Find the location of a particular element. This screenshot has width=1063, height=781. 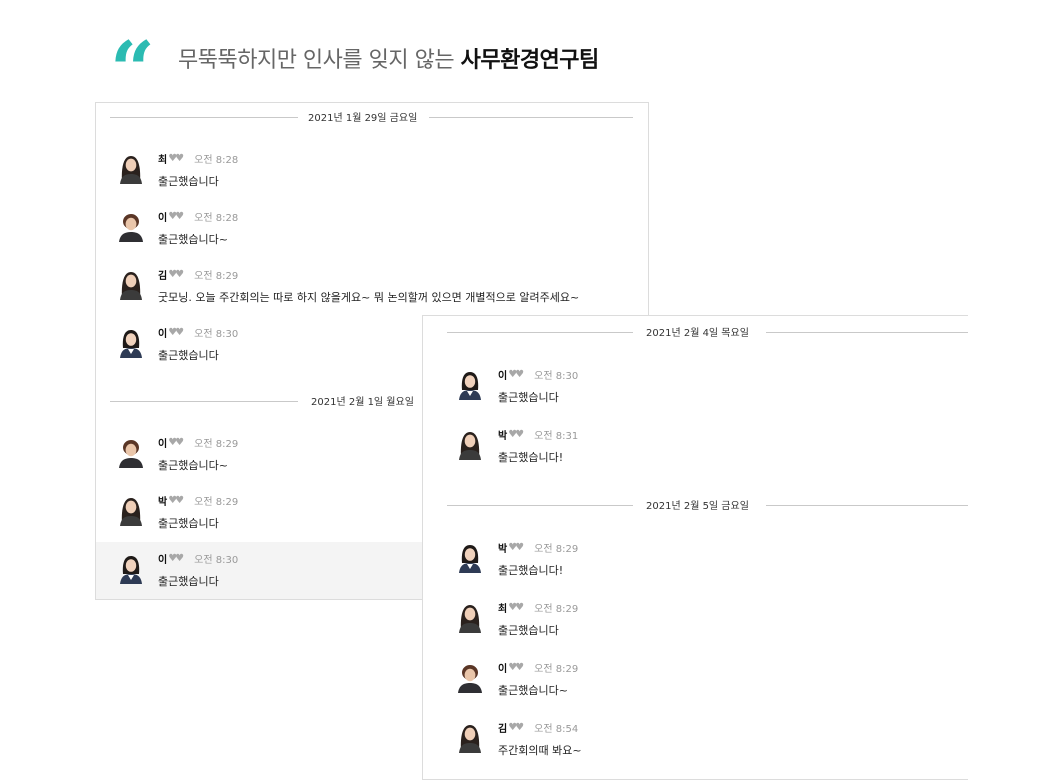

headline: “ 무뚝뚝하지만 인사를 잊지 않는 사무환경연구팀 is located at coordinates (354, 71).